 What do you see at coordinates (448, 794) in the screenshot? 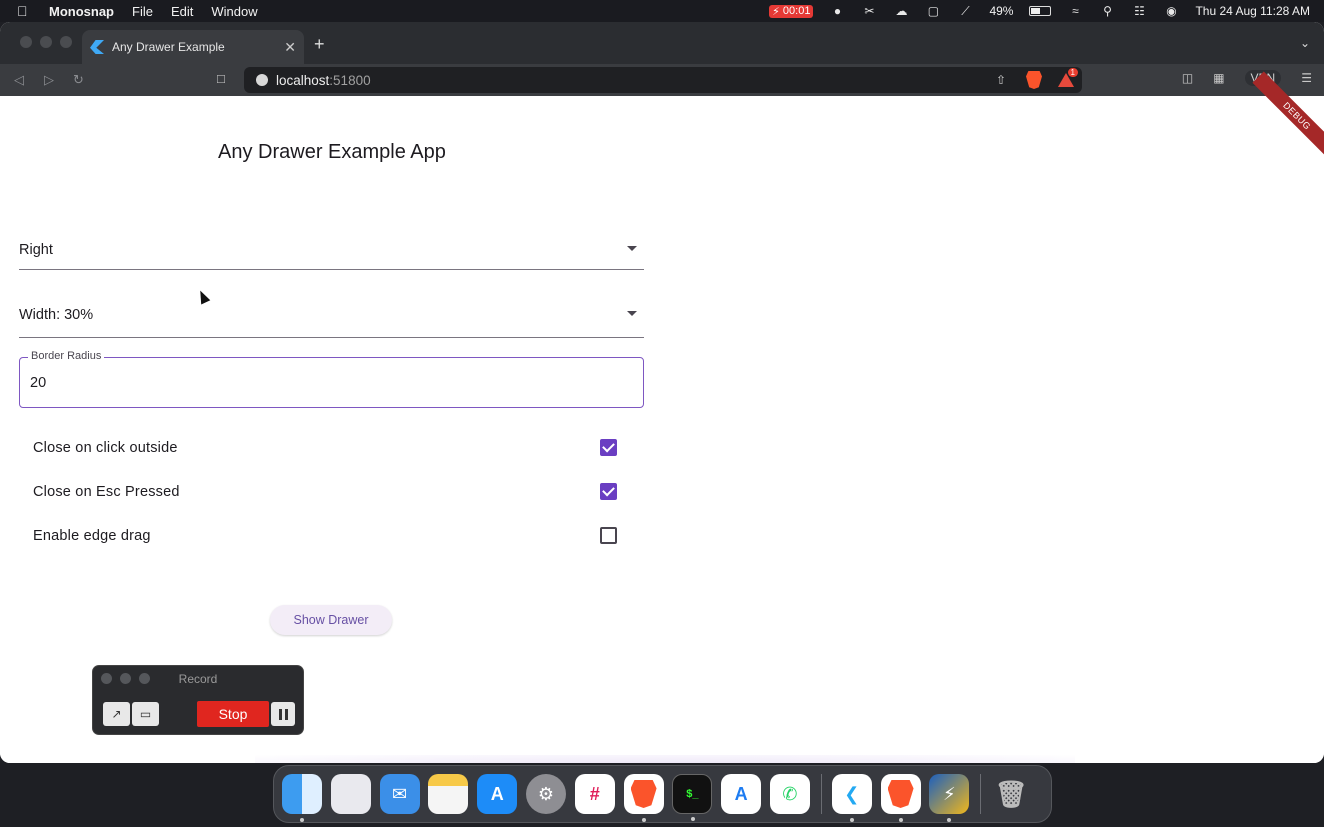
I see `notes-icon` at bounding box center [448, 794].